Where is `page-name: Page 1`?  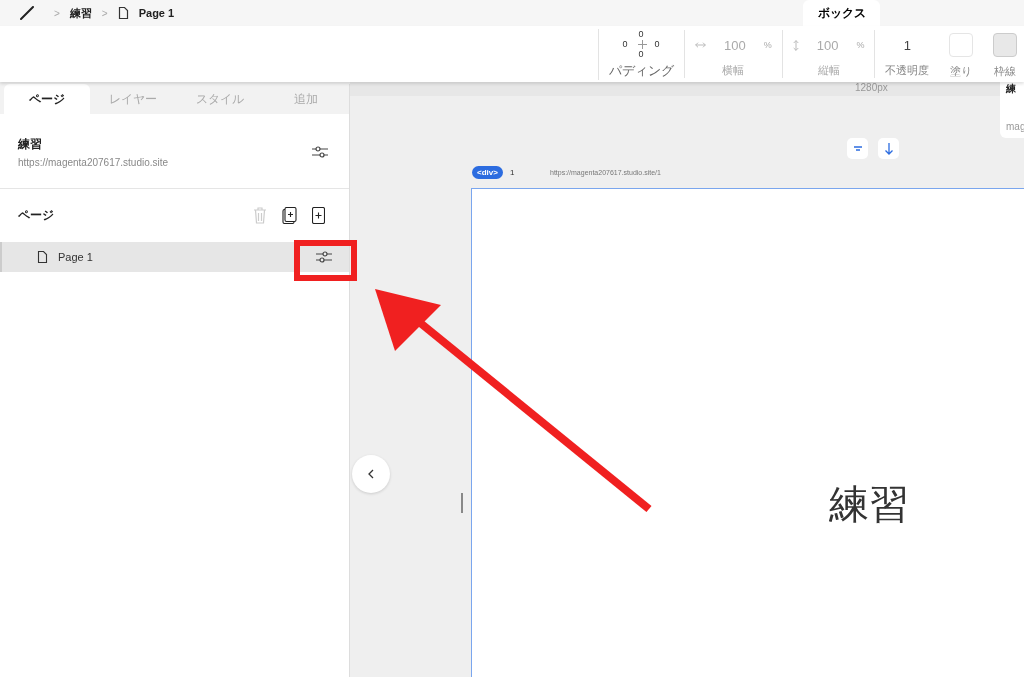
page-name: Page 1 is located at coordinates (75, 257).